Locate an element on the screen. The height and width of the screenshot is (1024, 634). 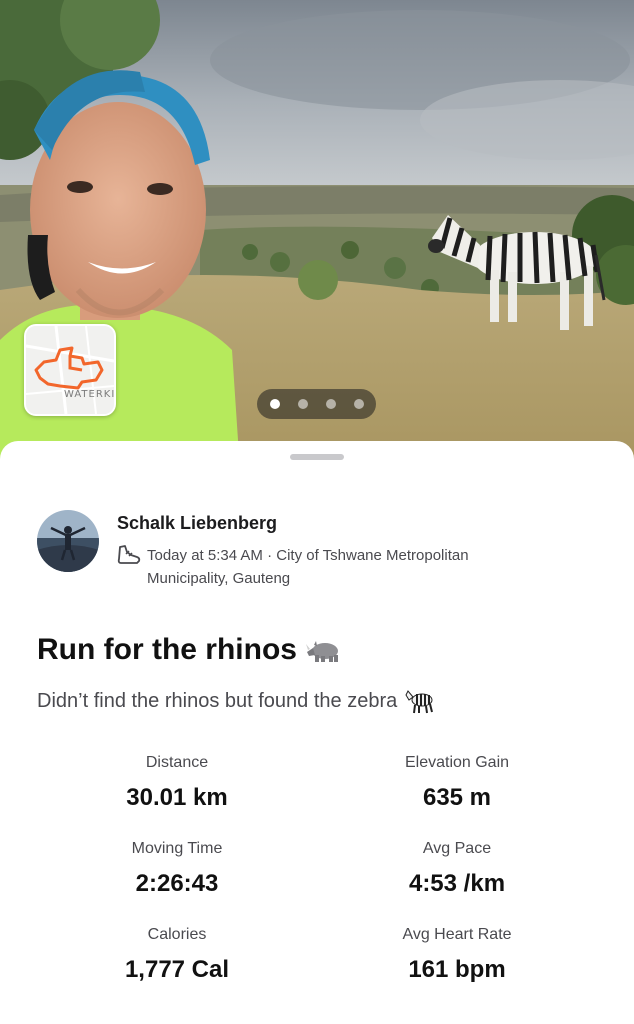
route-map is located at coordinates (70, 370).